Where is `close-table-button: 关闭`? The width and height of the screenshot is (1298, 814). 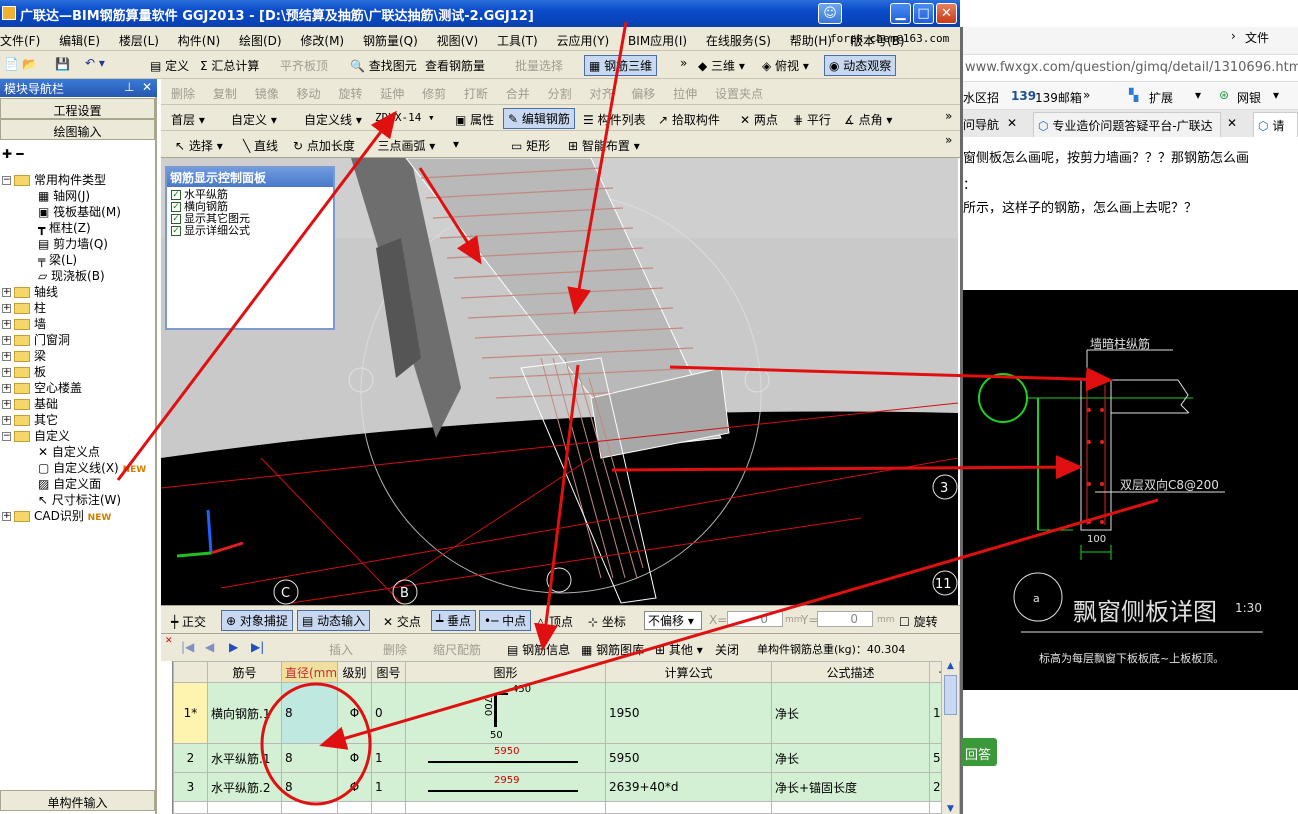
close-table-button: 关闭 is located at coordinates (727, 649).